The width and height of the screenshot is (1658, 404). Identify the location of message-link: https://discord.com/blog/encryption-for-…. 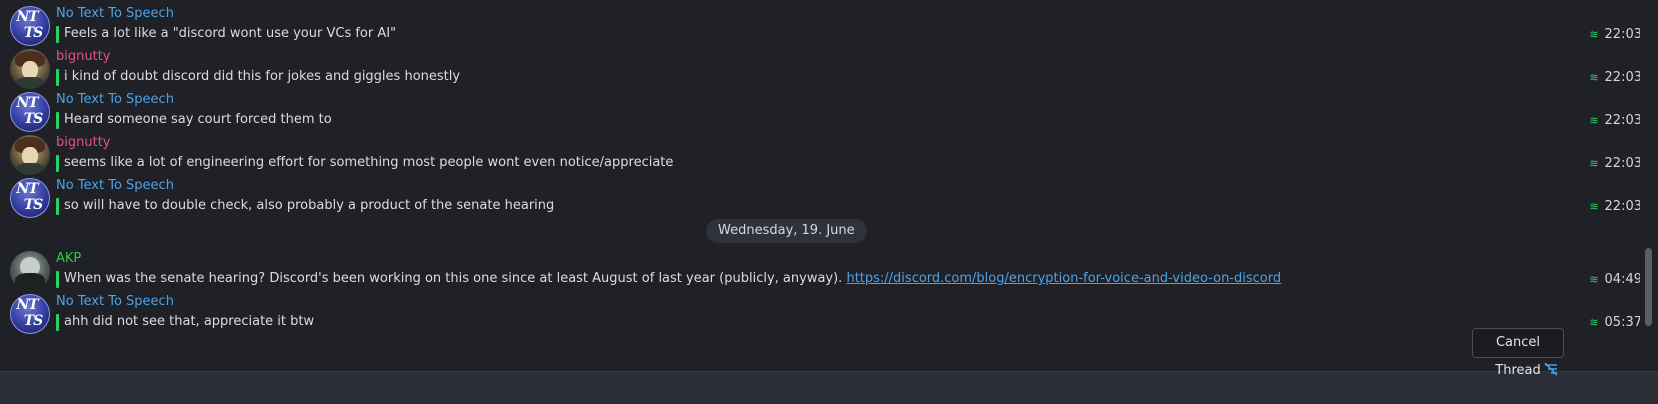
(1063, 278).